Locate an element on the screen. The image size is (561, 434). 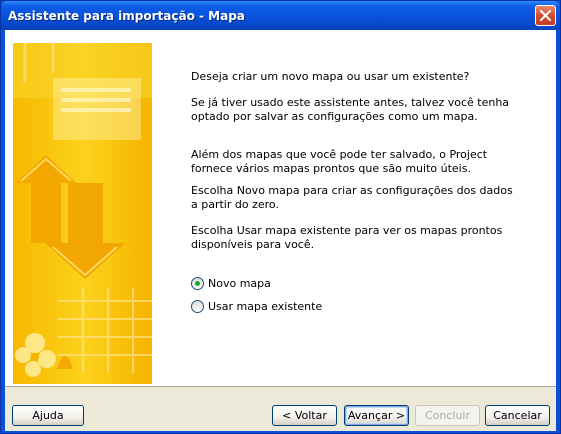
option-new-map-label: Novo mapa is located at coordinates (239, 283).